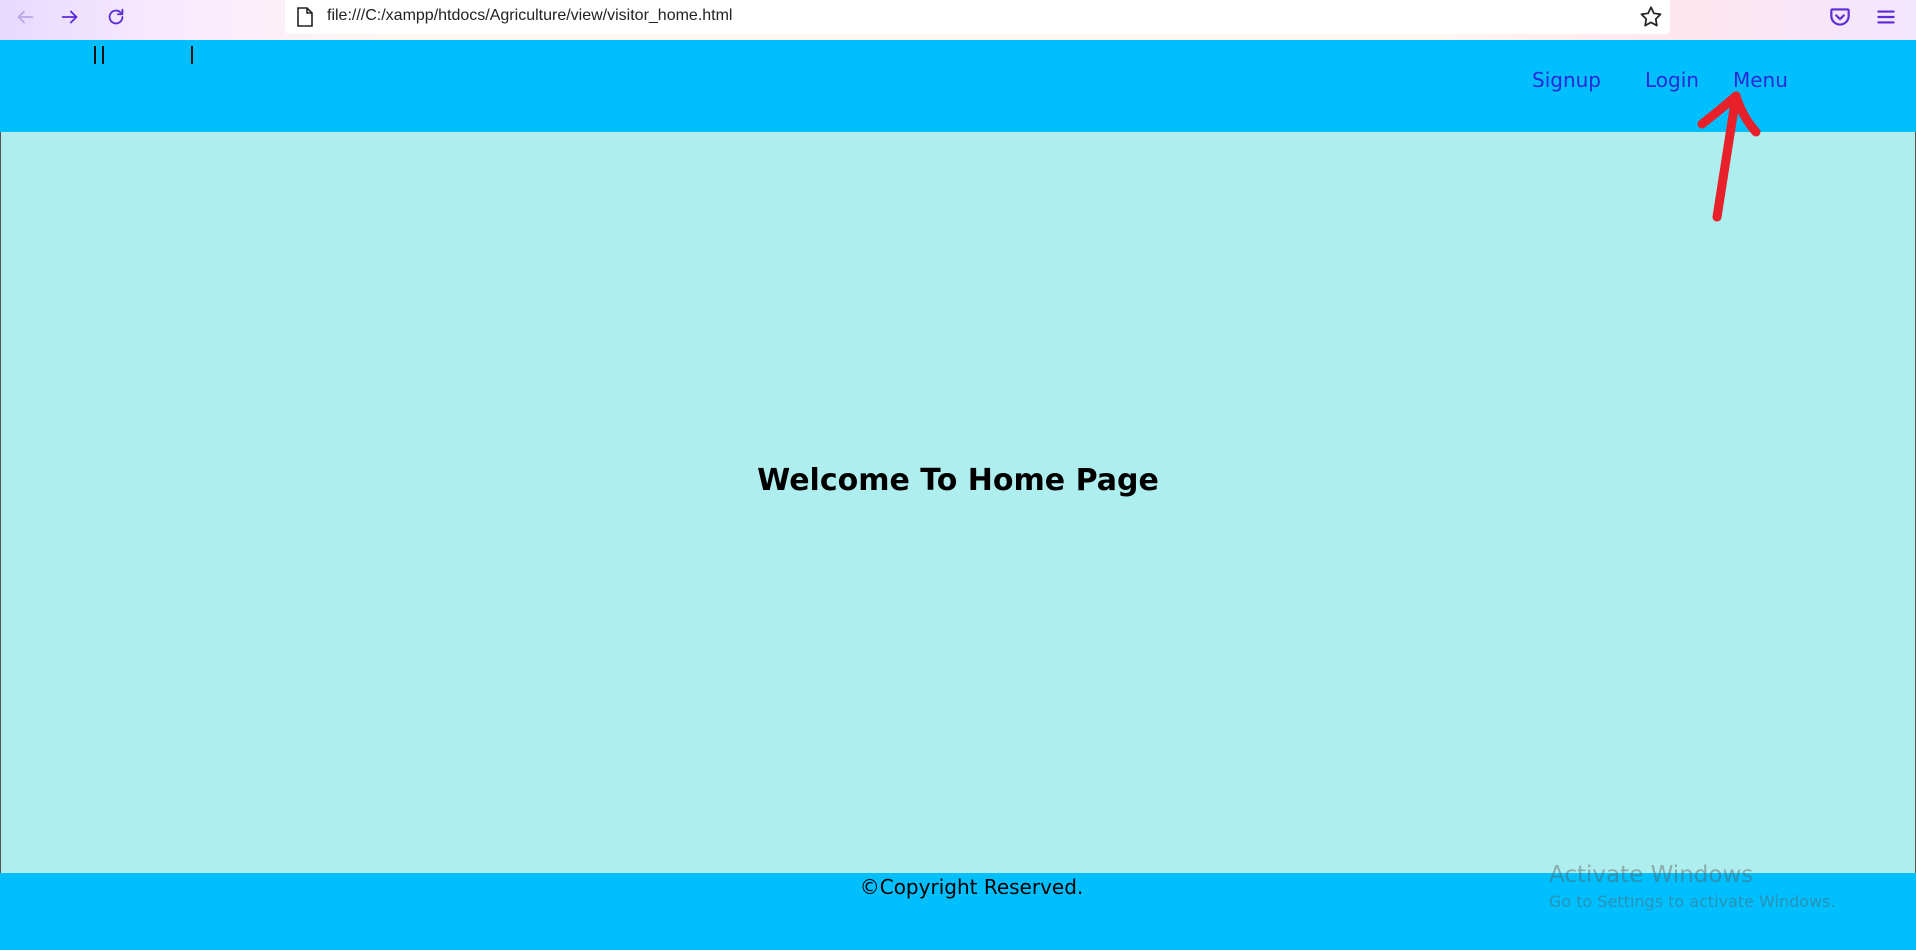 The height and width of the screenshot is (950, 1916). Describe the element at coordinates (1651, 17) in the screenshot. I see `star-icon` at that location.